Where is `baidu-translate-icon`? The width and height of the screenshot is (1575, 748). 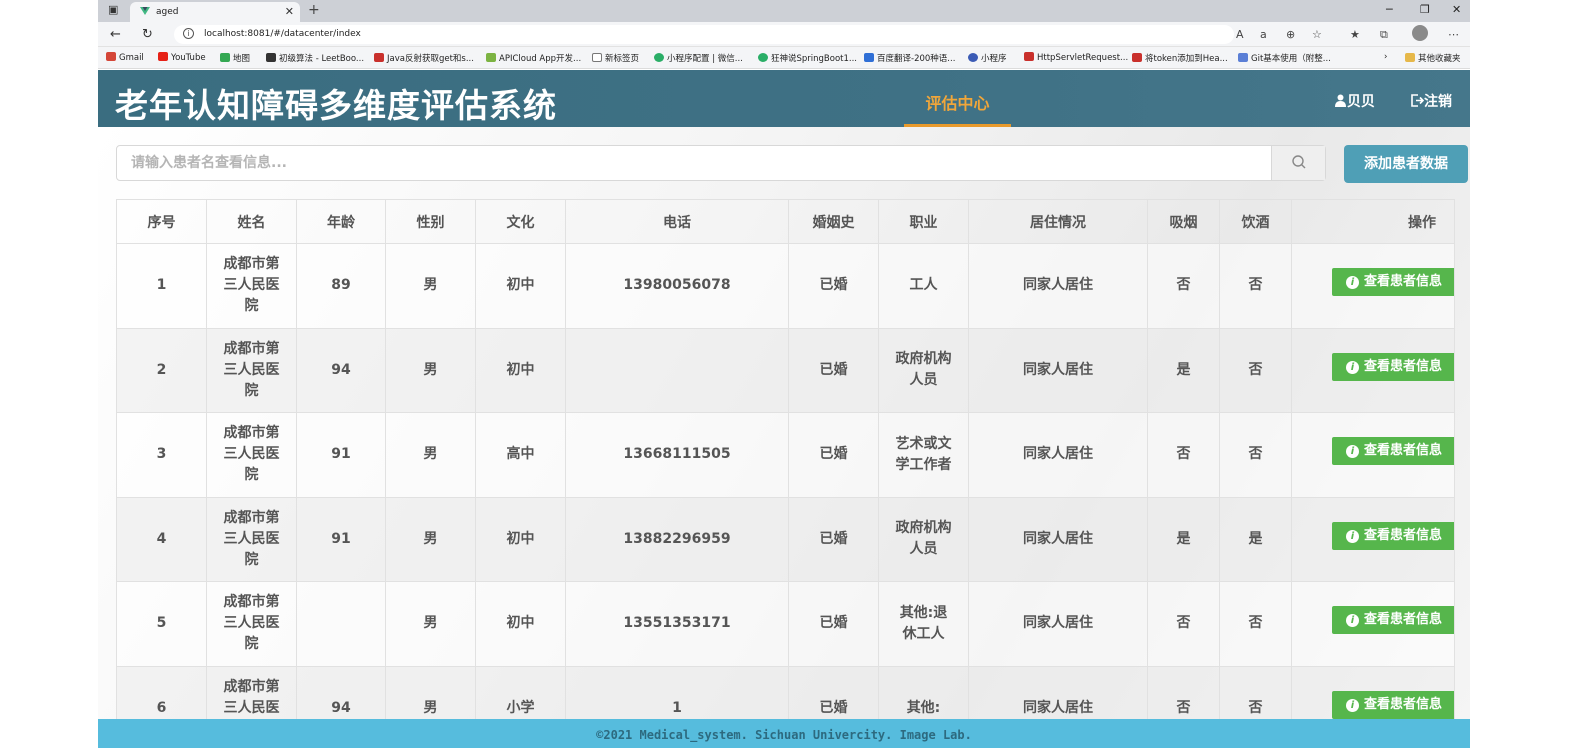
baidu-translate-icon is located at coordinates (869, 57).